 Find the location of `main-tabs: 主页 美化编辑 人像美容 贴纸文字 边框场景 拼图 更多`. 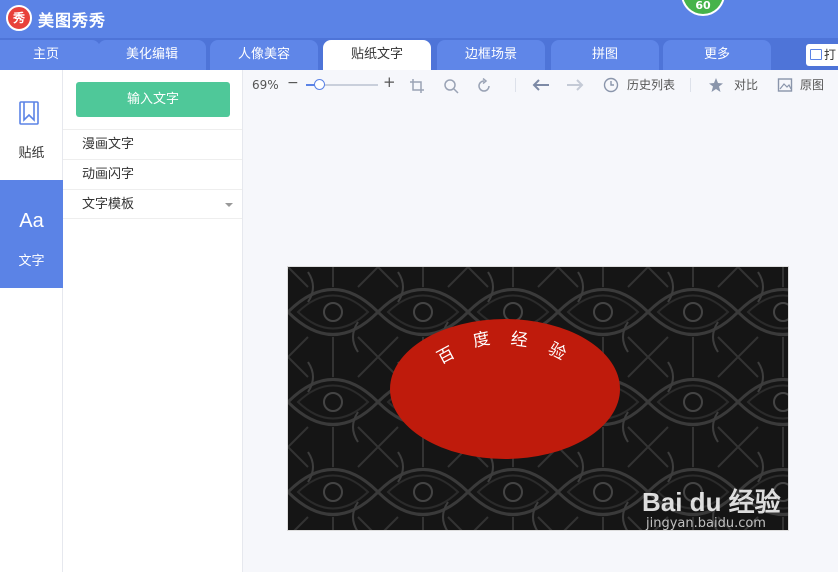

main-tabs: 主页 美化编辑 人像美容 贴纸文字 边框场景 拼图 更多 is located at coordinates (419, 54).